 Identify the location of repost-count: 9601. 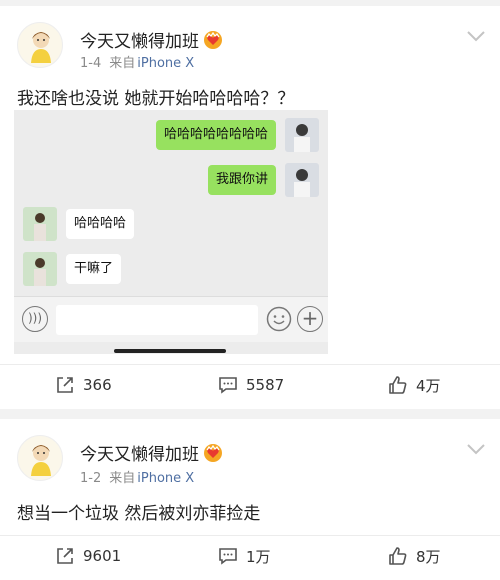
(102, 556).